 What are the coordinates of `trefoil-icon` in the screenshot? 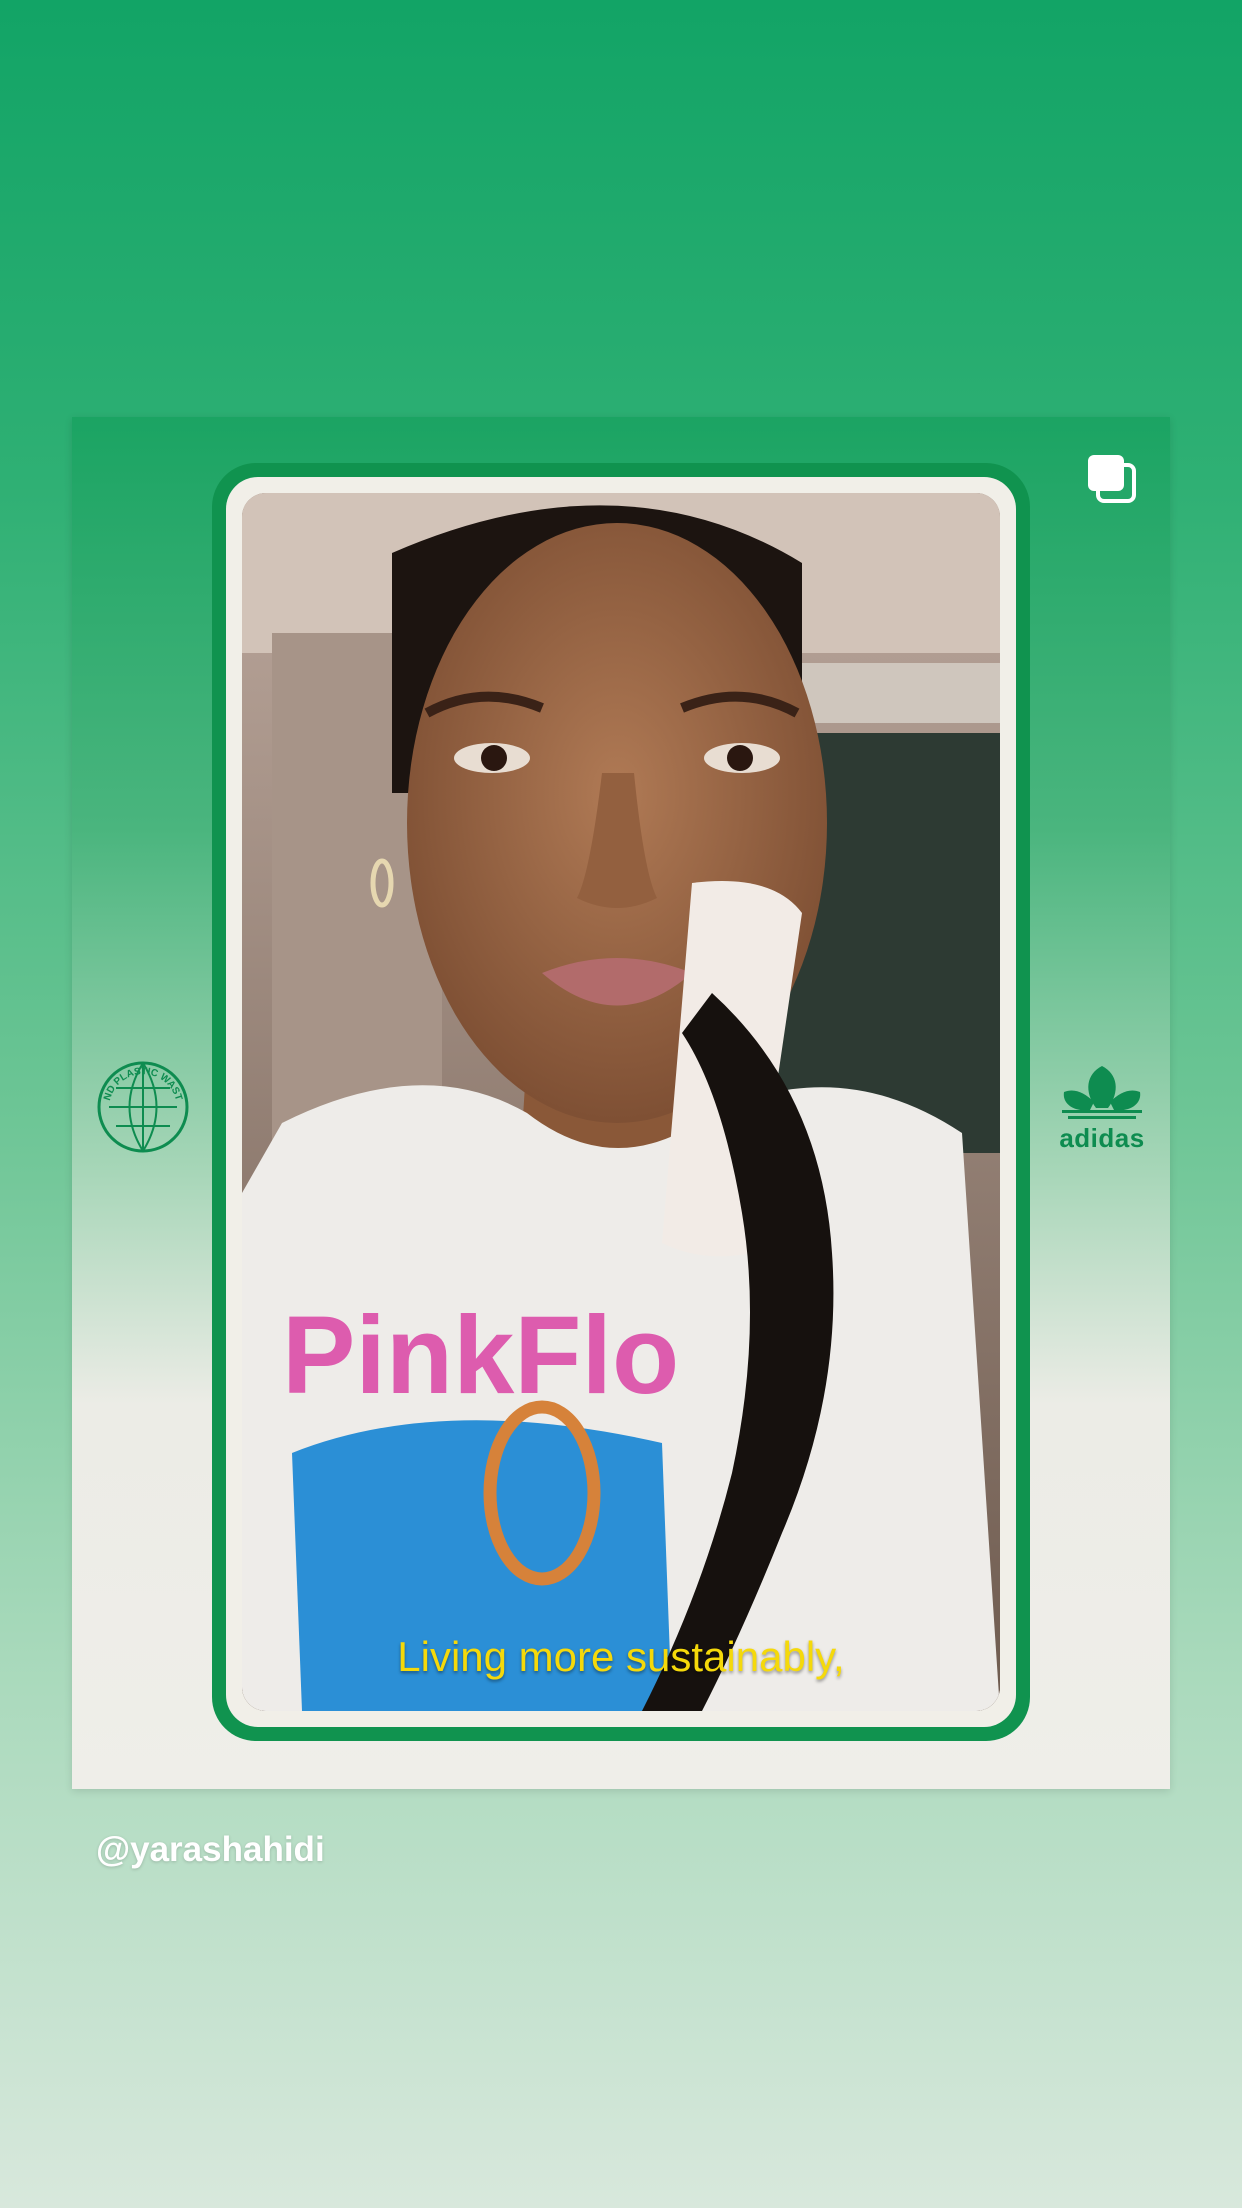 It's located at (1102, 1092).